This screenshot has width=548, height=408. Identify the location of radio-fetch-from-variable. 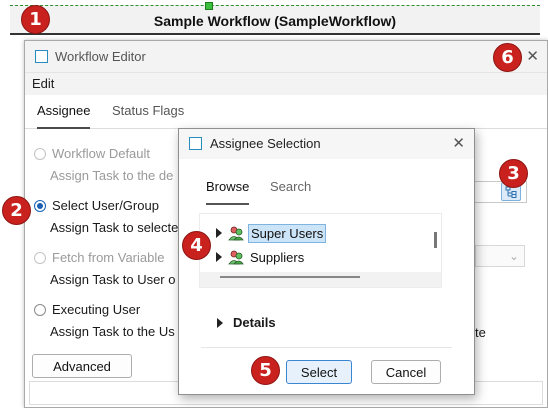
(40, 257).